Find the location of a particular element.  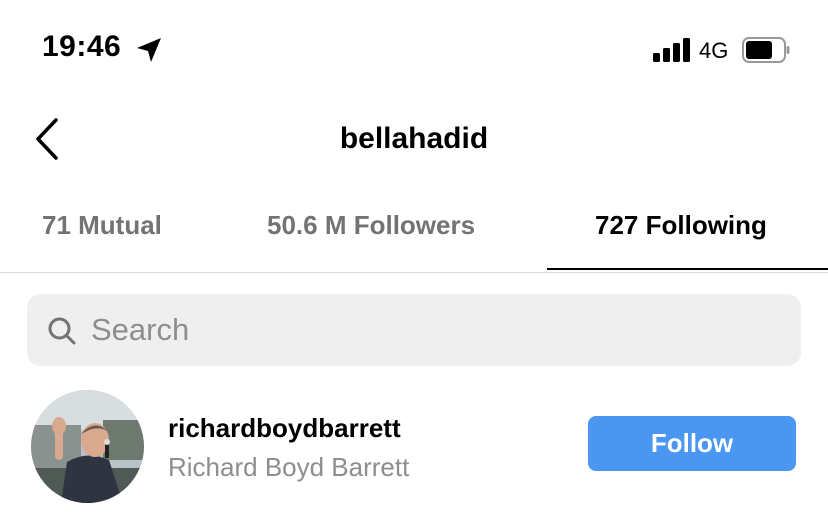

page-title: bellahadid is located at coordinates (414, 138).